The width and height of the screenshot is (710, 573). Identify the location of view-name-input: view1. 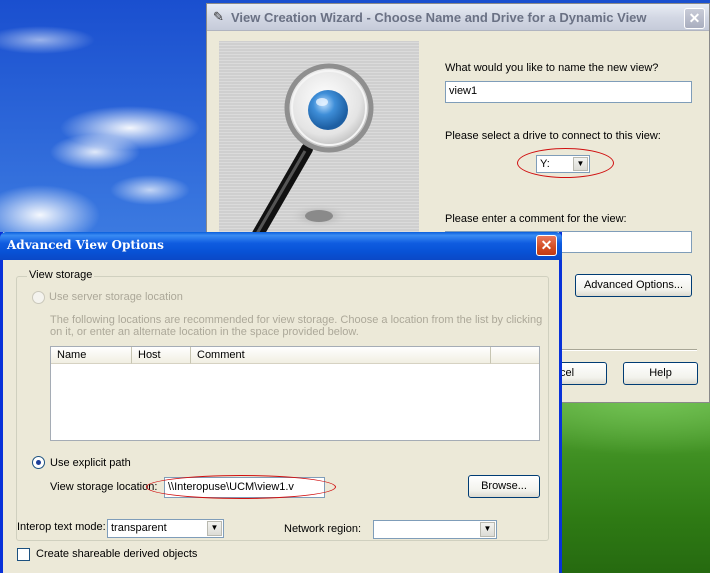
(568, 92).